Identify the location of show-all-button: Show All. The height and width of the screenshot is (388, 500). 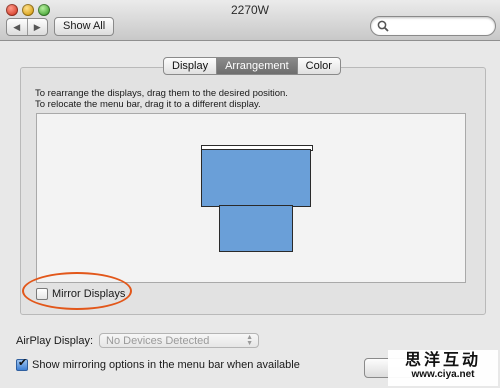
(84, 26).